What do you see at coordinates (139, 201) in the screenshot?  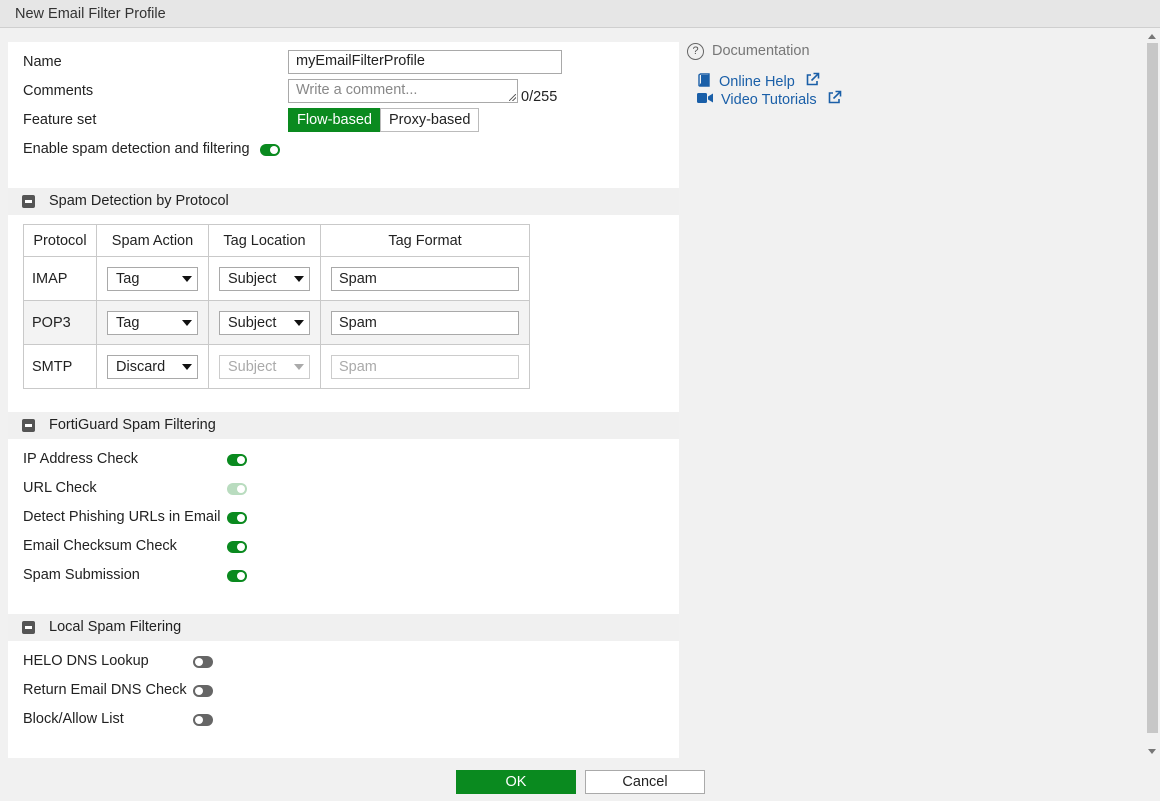 I see `section-title: Spam Detection by Protocol` at bounding box center [139, 201].